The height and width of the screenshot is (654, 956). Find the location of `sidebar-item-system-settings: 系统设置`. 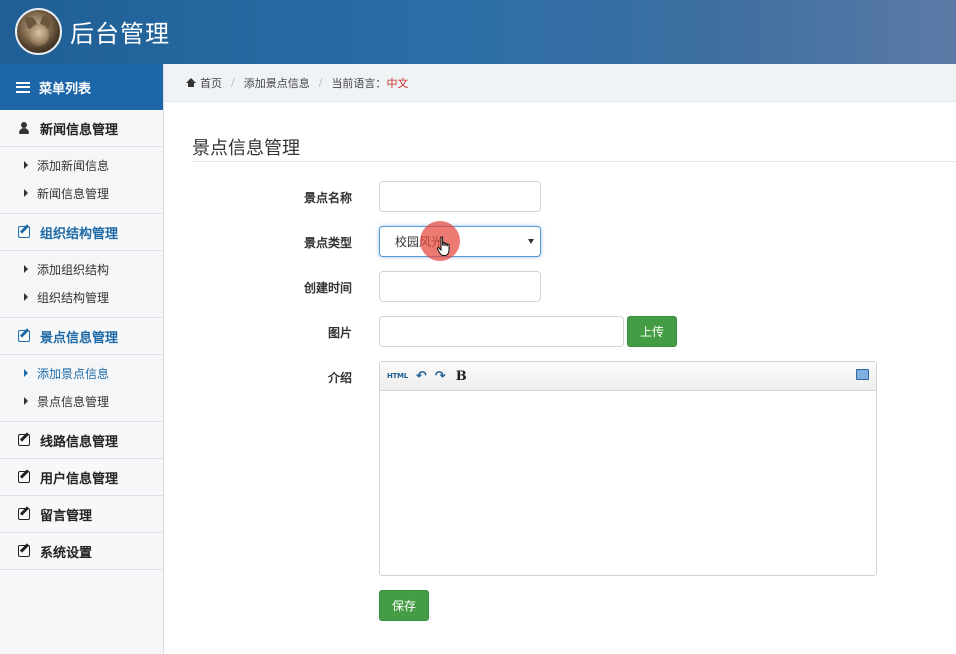

sidebar-item-system-settings: 系统设置 is located at coordinates (81, 551).